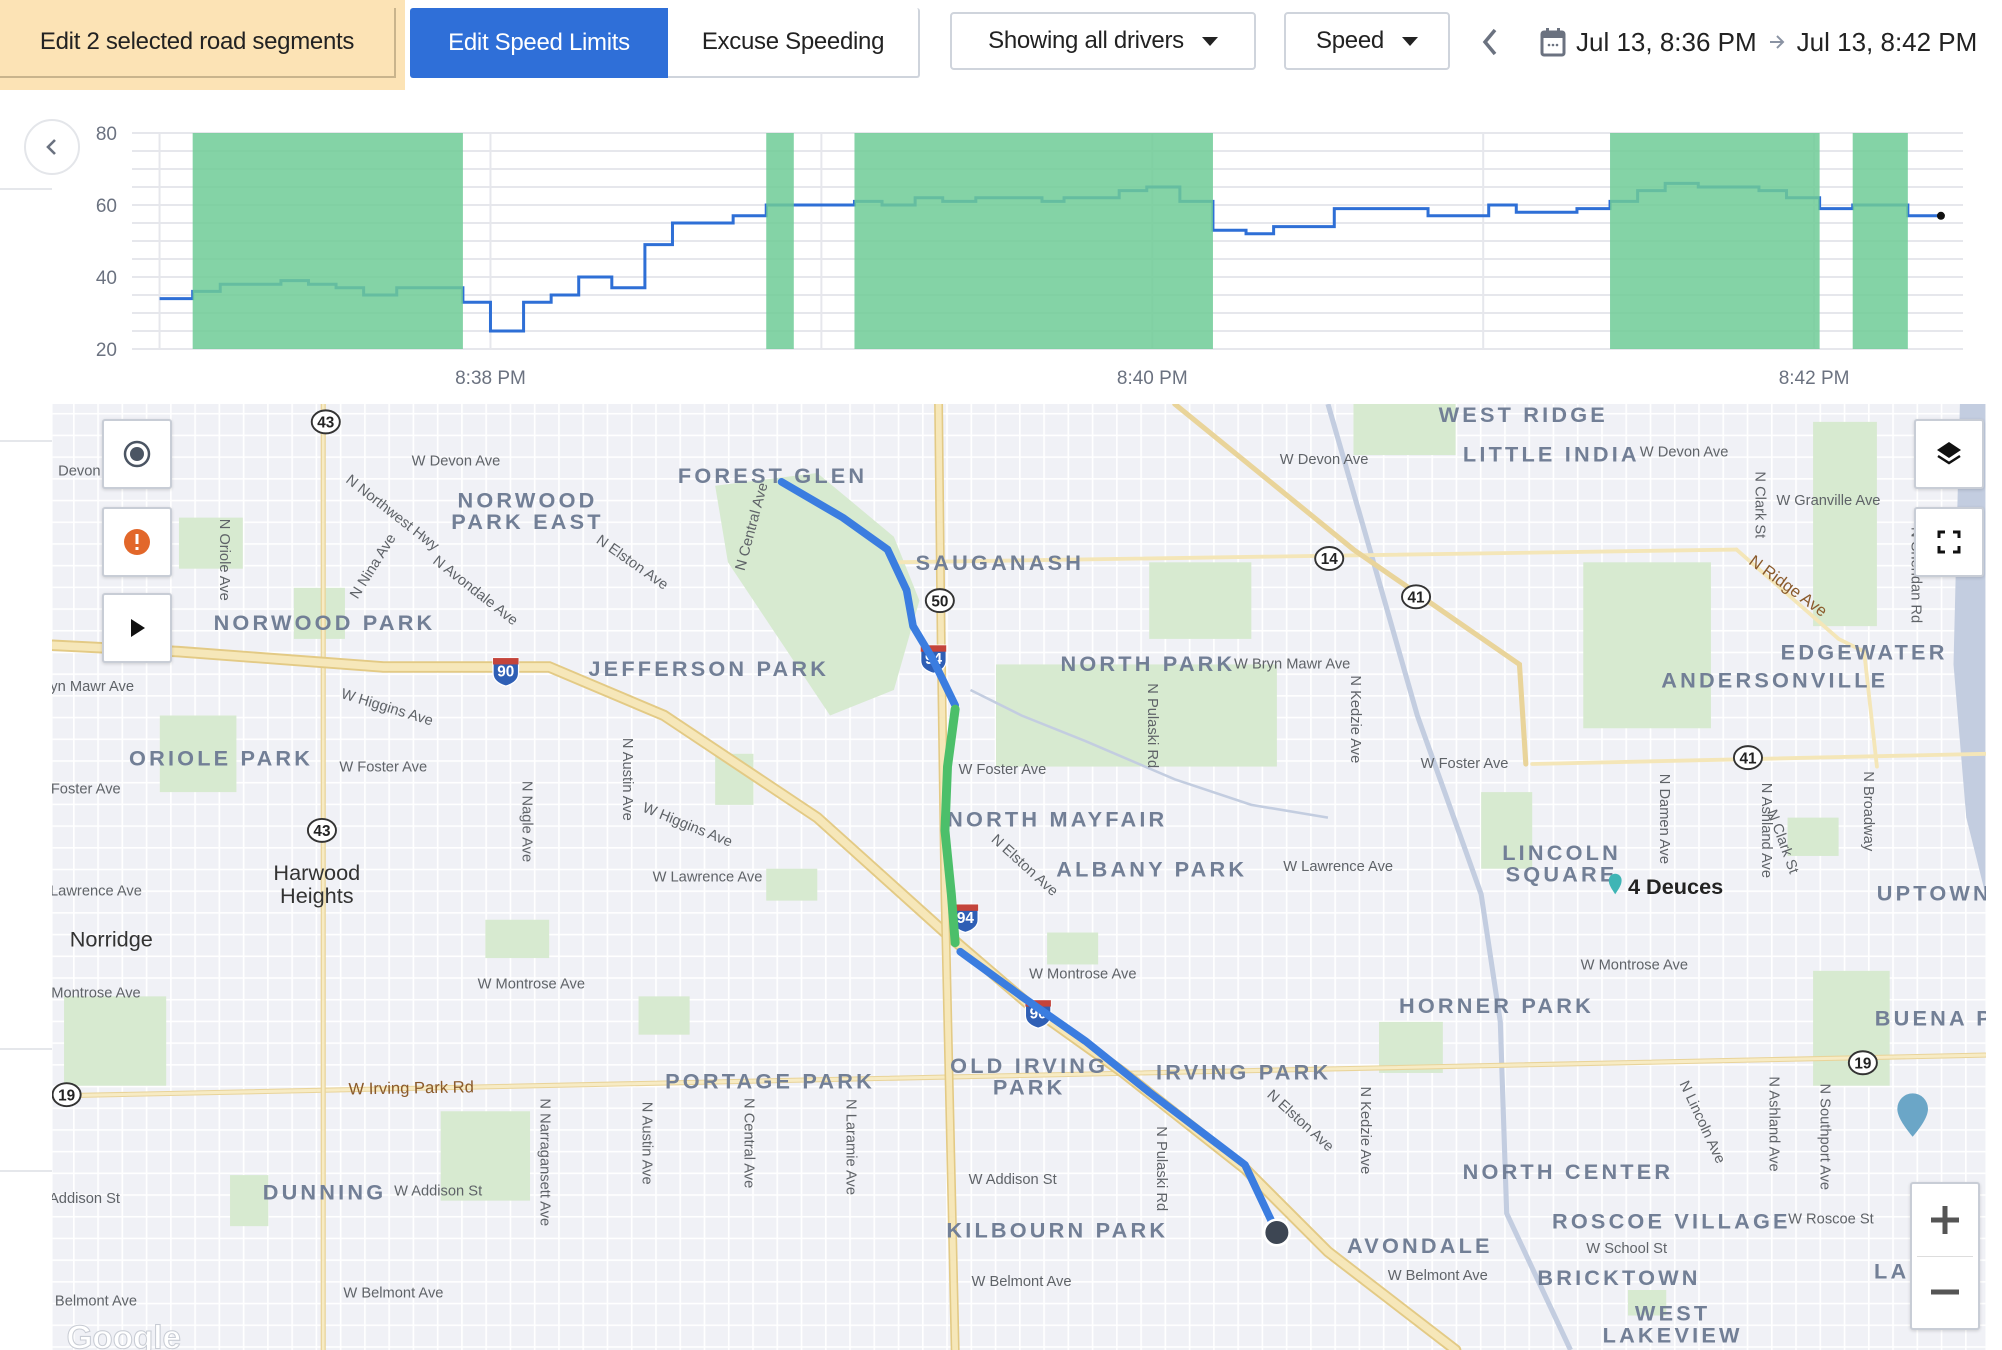  I want to click on street-label: W School St, so click(1626, 1249).